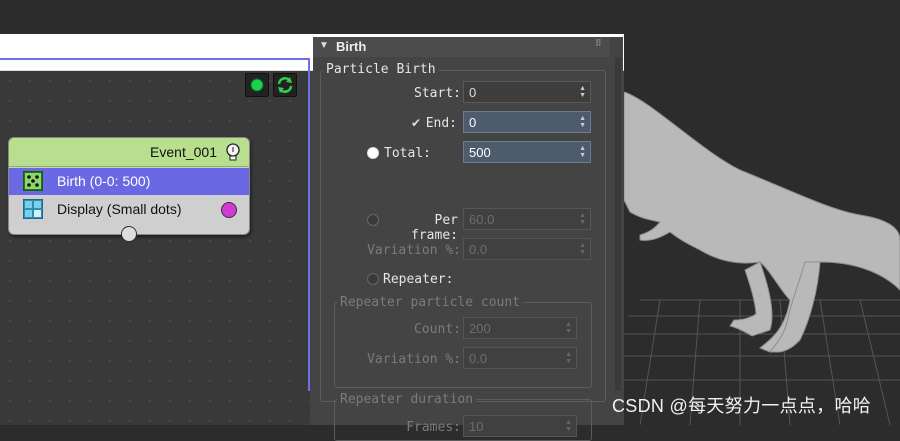 This screenshot has width=900, height=441. Describe the element at coordinates (480, 328) in the screenshot. I see `count-value: 200` at that location.